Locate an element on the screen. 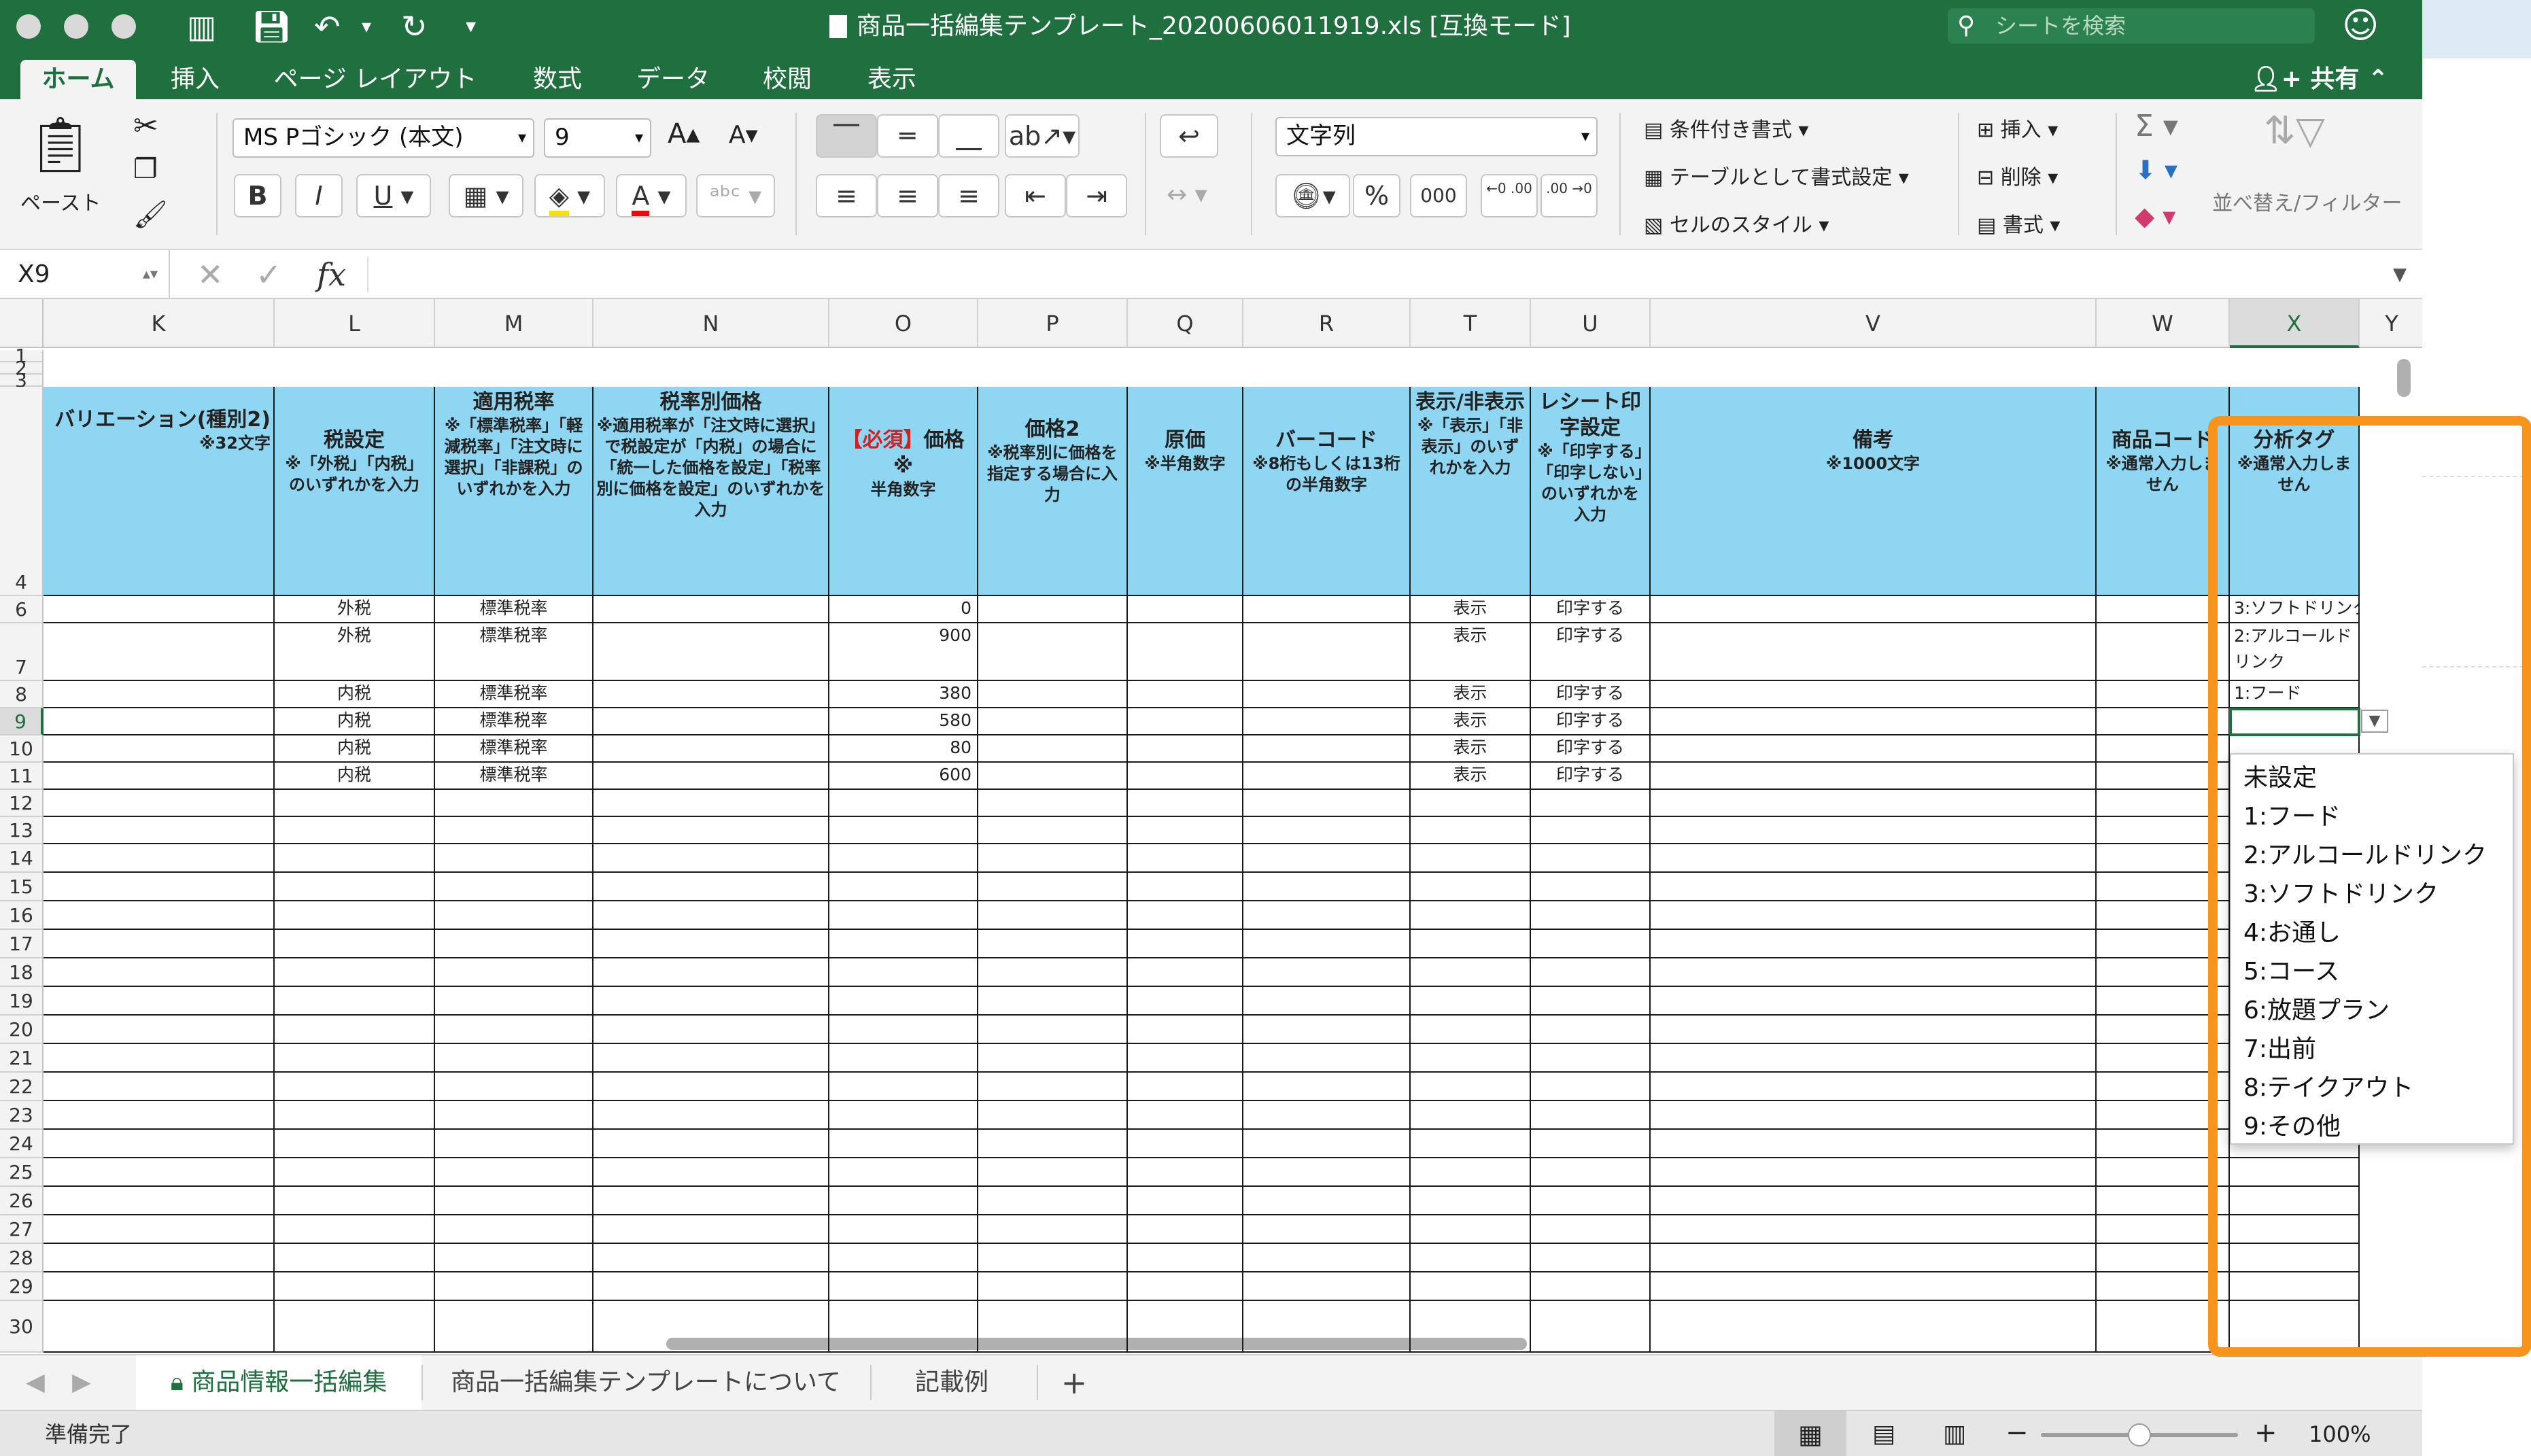 The image size is (2531, 1456). cell-l13 is located at coordinates (355, 831).